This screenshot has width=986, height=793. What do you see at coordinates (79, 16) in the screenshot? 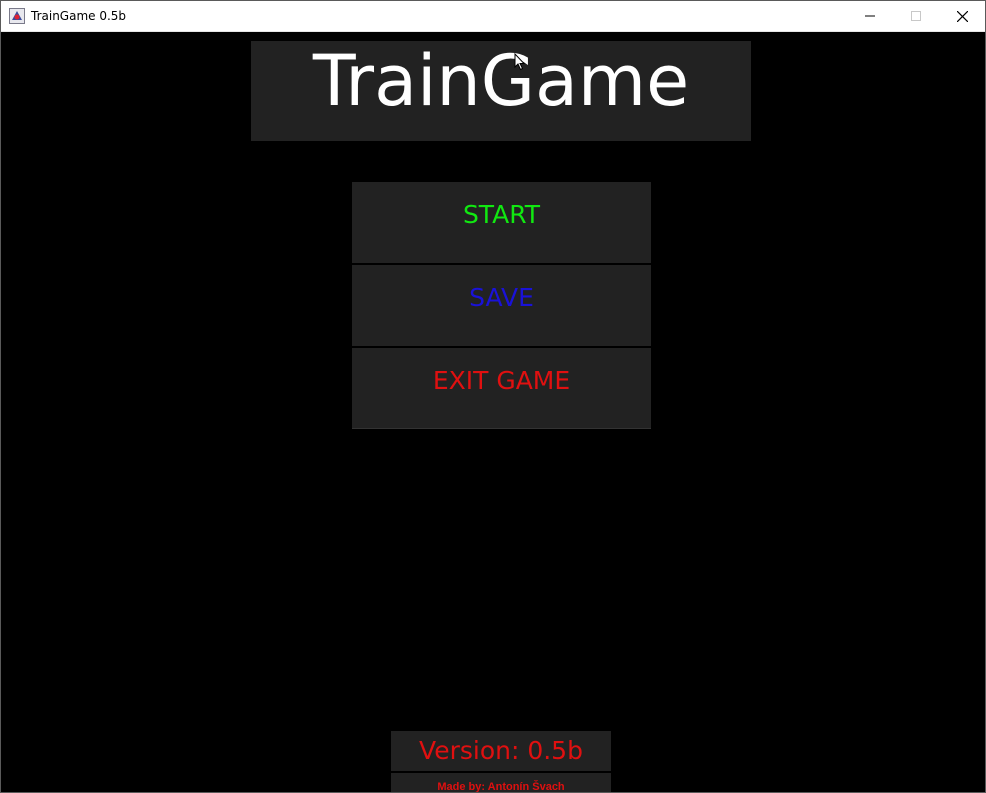
I see `window-title: TrainGame 0.5b` at bounding box center [79, 16].